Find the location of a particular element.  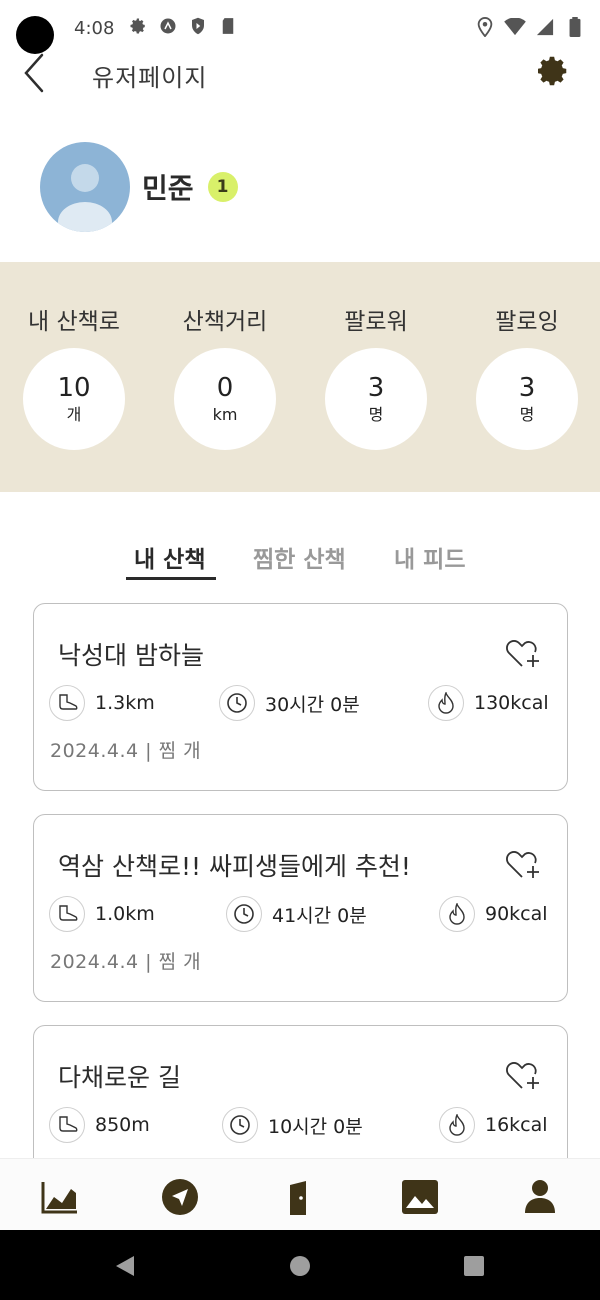

system-home-button is located at coordinates (300, 1266).